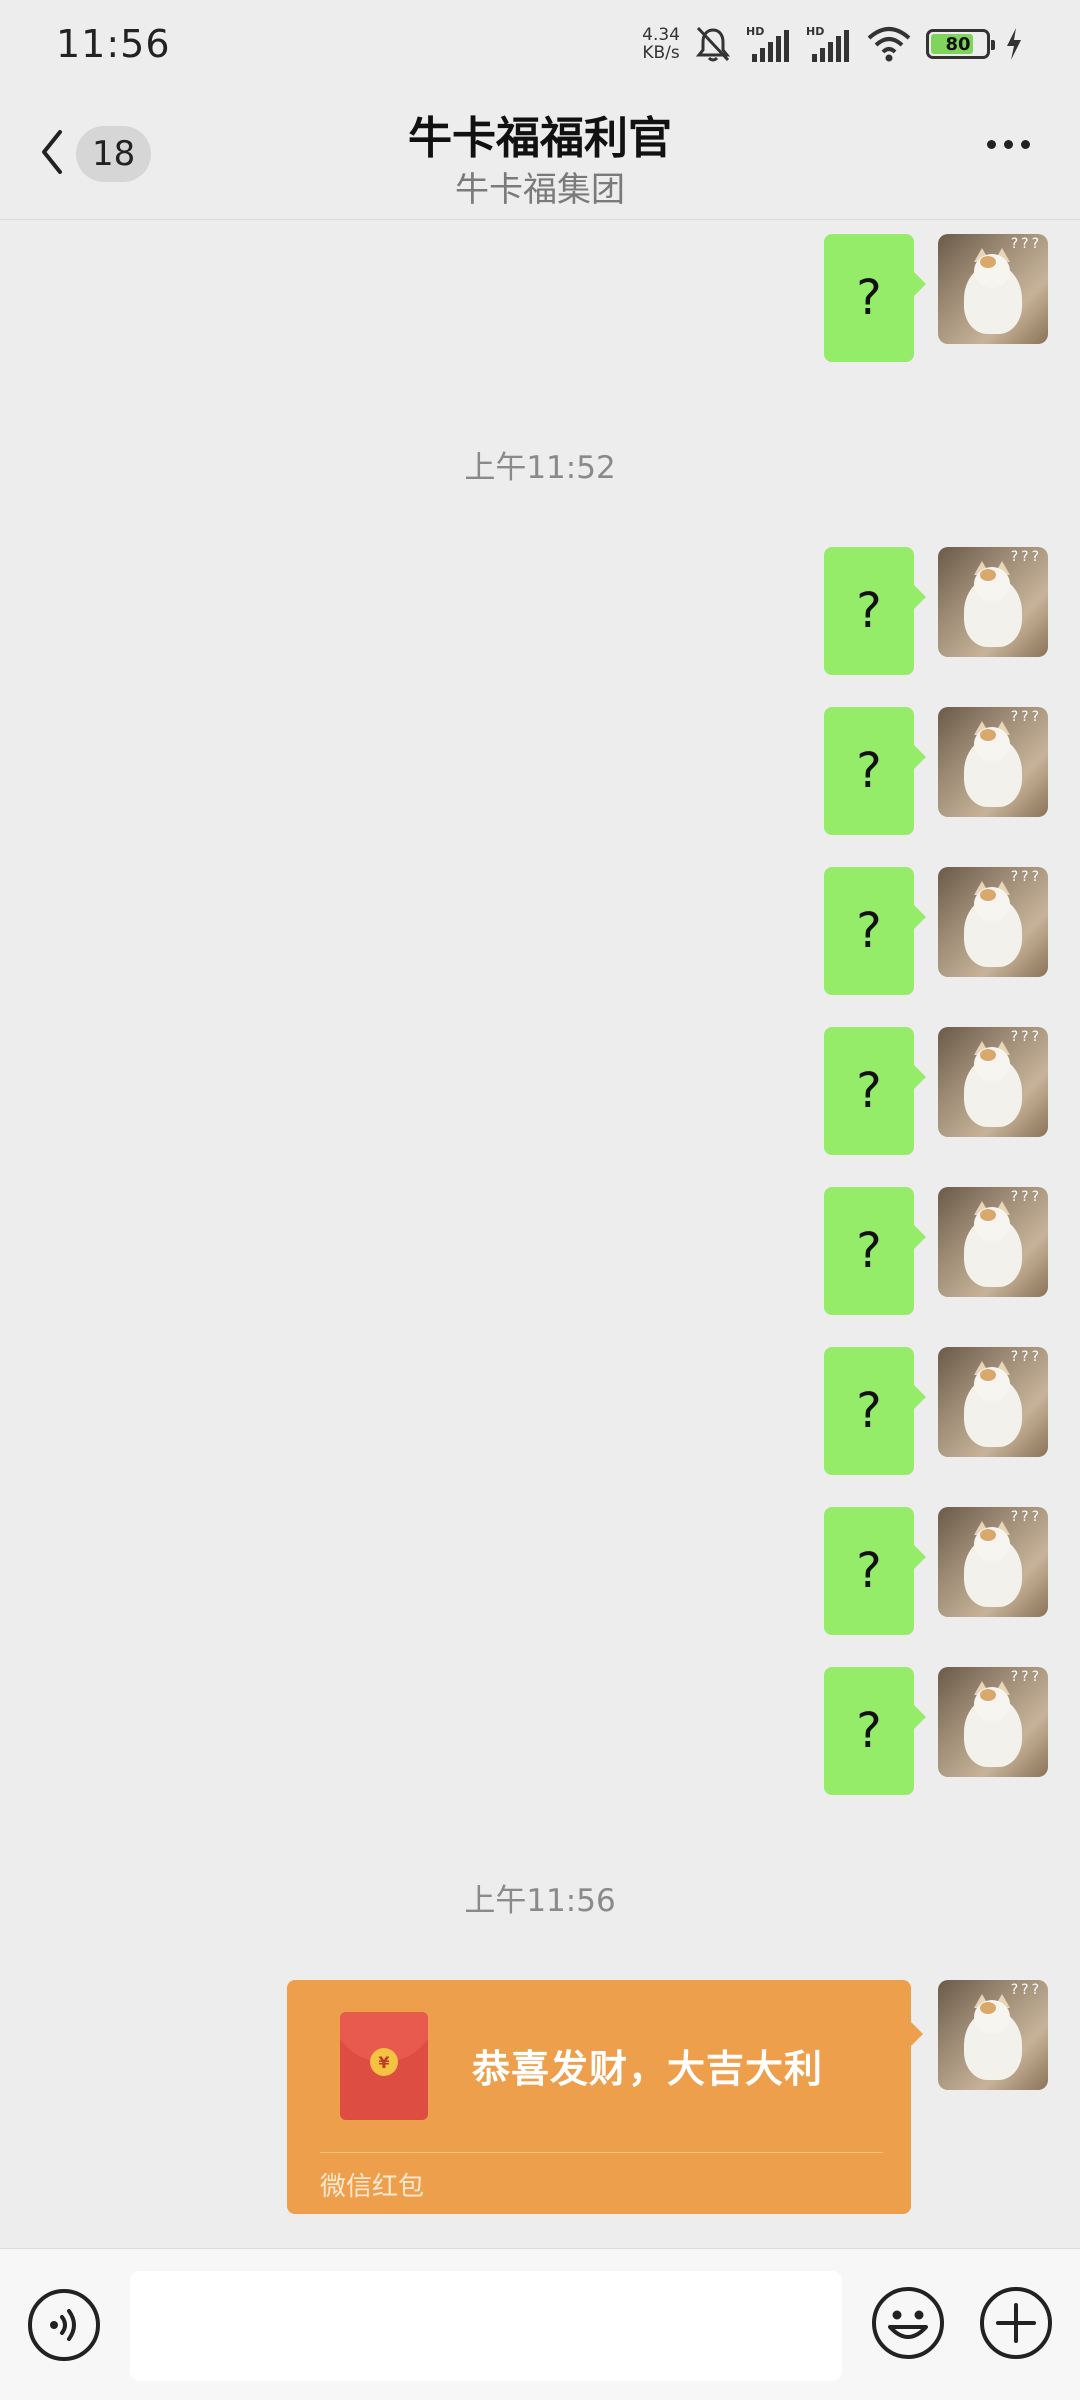 Image resolution: width=1080 pixels, height=2400 pixels. I want to click on network-speed: 4.34 KB/s, so click(661, 44).